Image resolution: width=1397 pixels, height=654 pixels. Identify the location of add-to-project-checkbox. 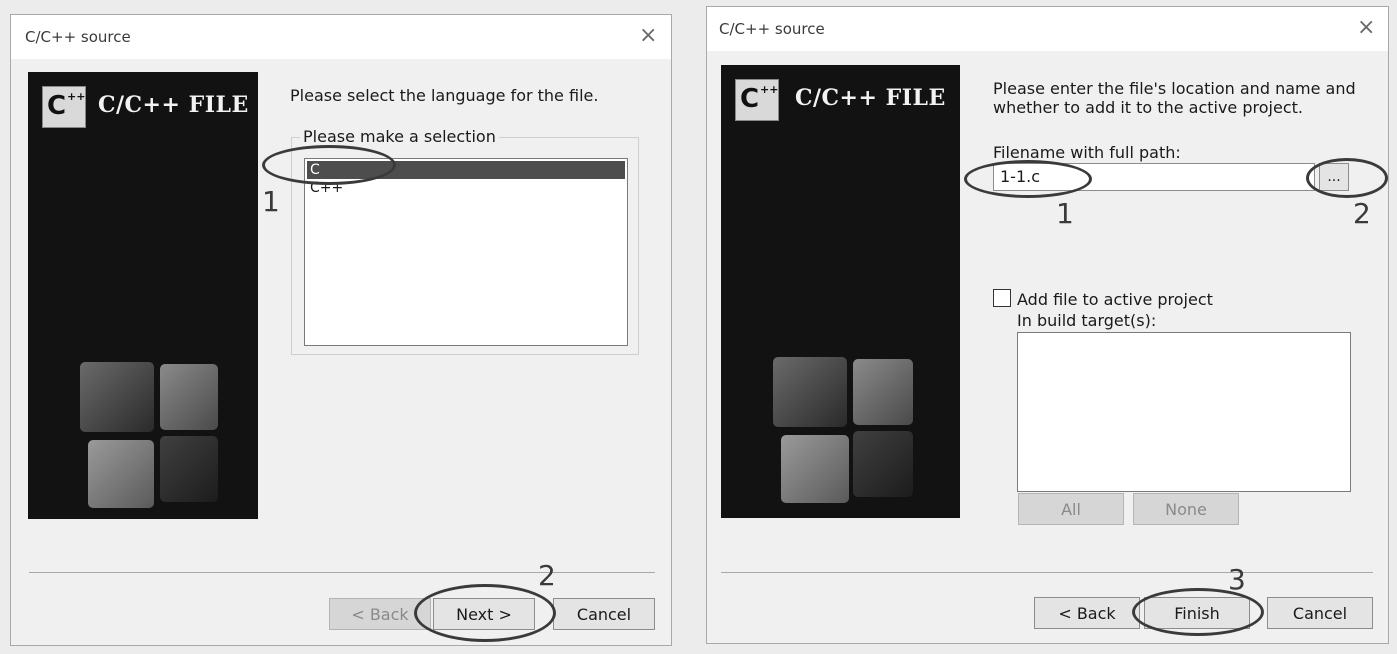
(1002, 298).